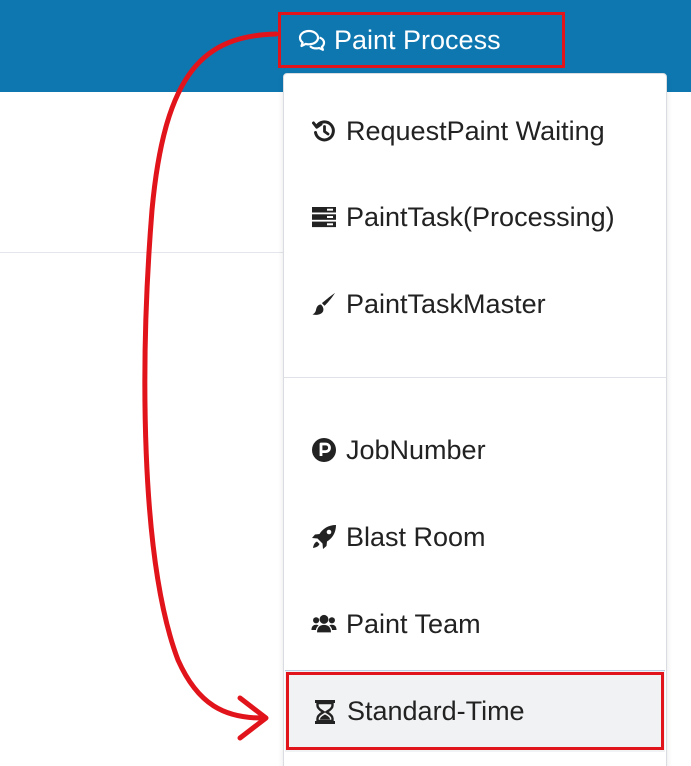 The image size is (691, 766). Describe the element at coordinates (324, 537) in the screenshot. I see `rocket-icon` at that location.